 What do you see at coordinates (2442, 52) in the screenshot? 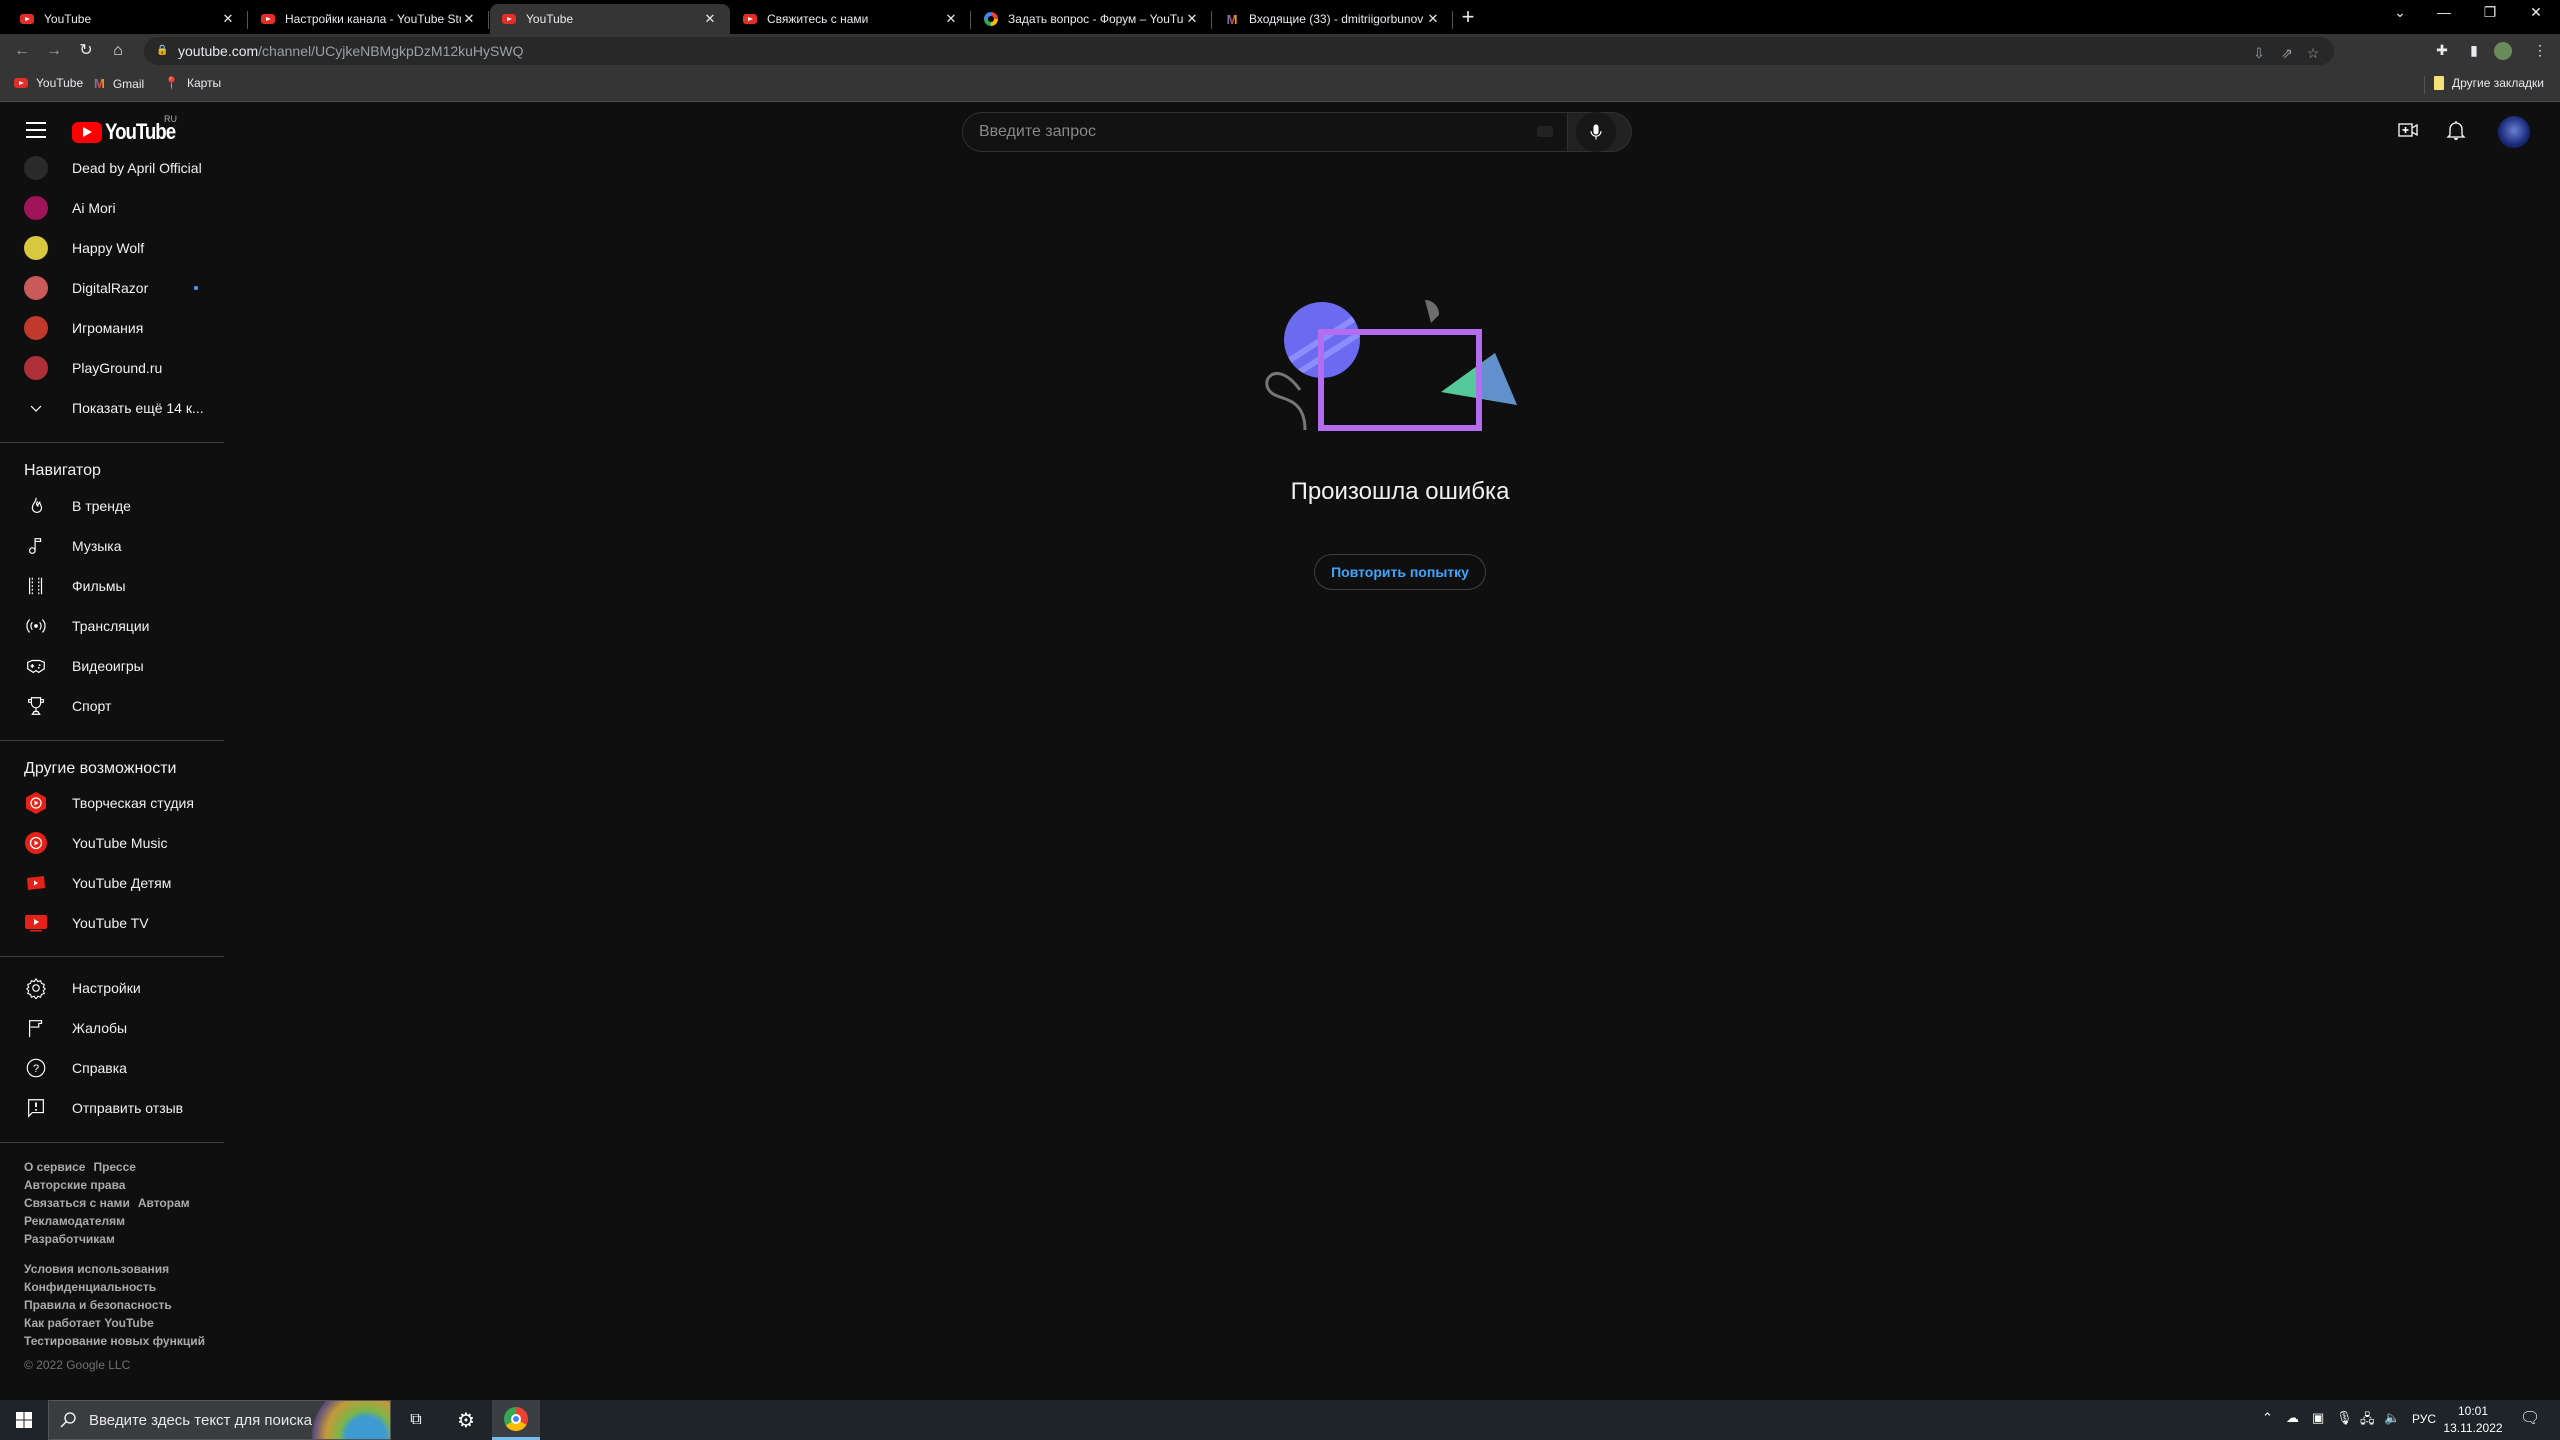
I see `extensions-icon: ✚` at bounding box center [2442, 52].